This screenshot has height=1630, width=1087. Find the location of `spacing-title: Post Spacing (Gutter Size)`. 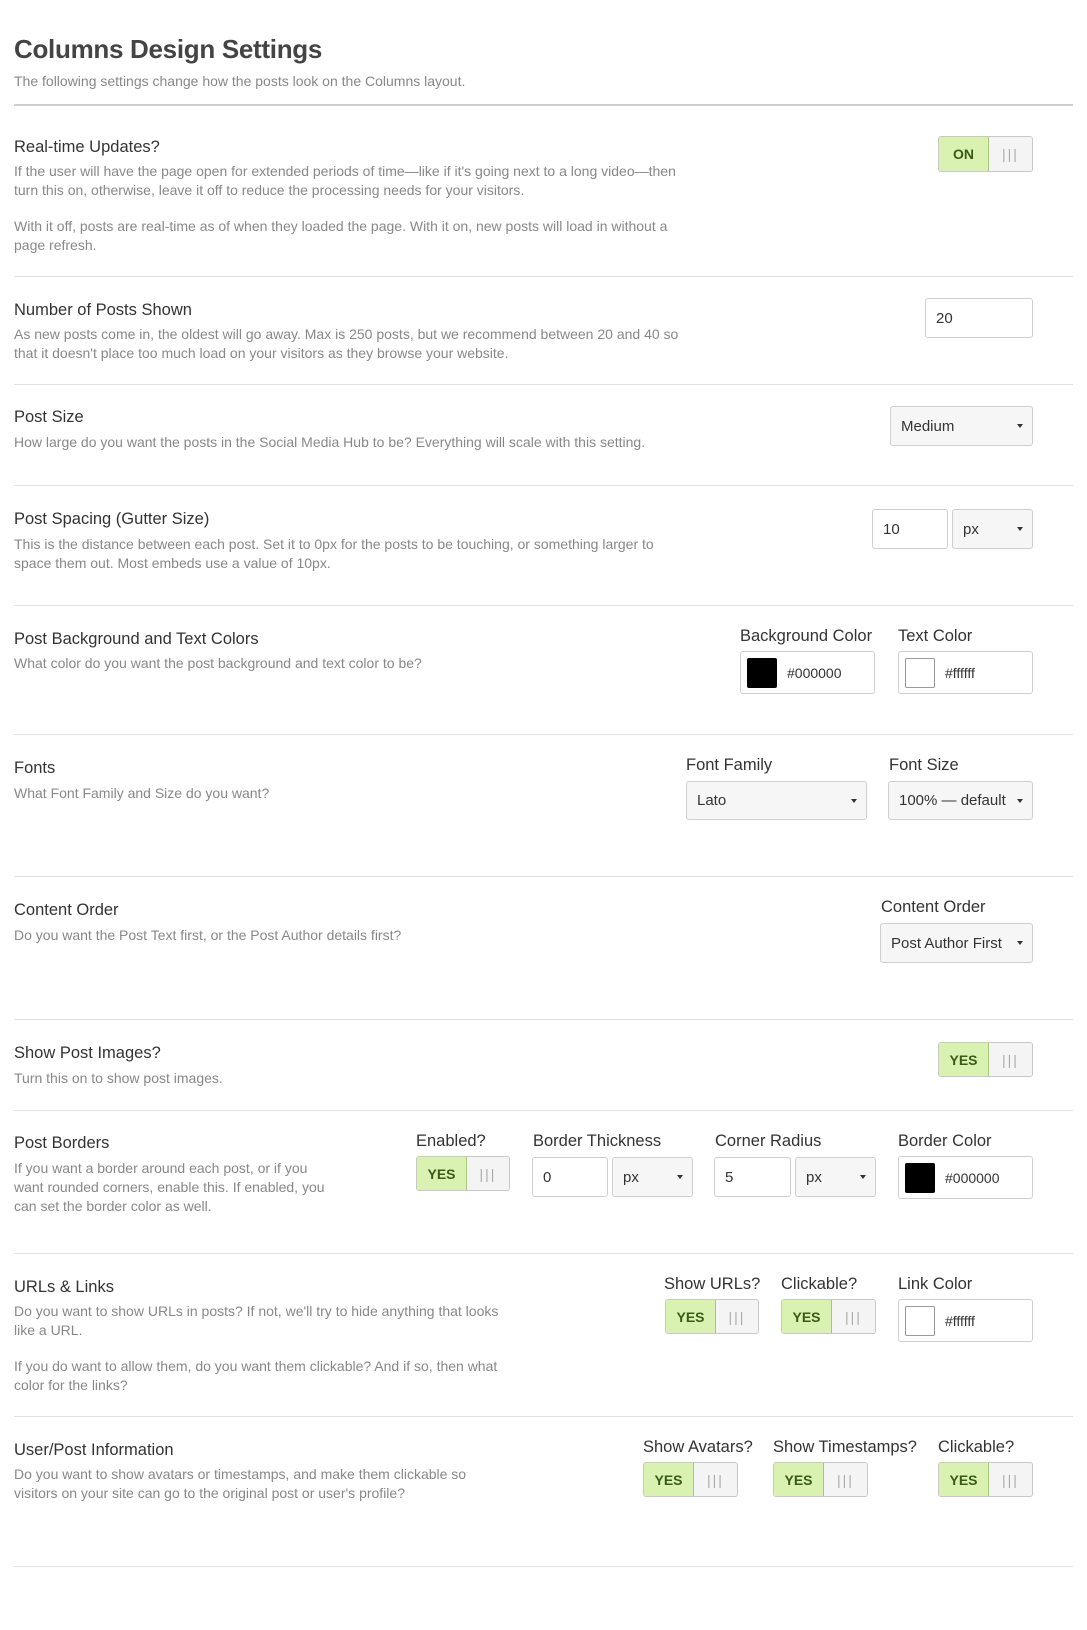

spacing-title: Post Spacing (Gutter Size) is located at coordinates (112, 519).